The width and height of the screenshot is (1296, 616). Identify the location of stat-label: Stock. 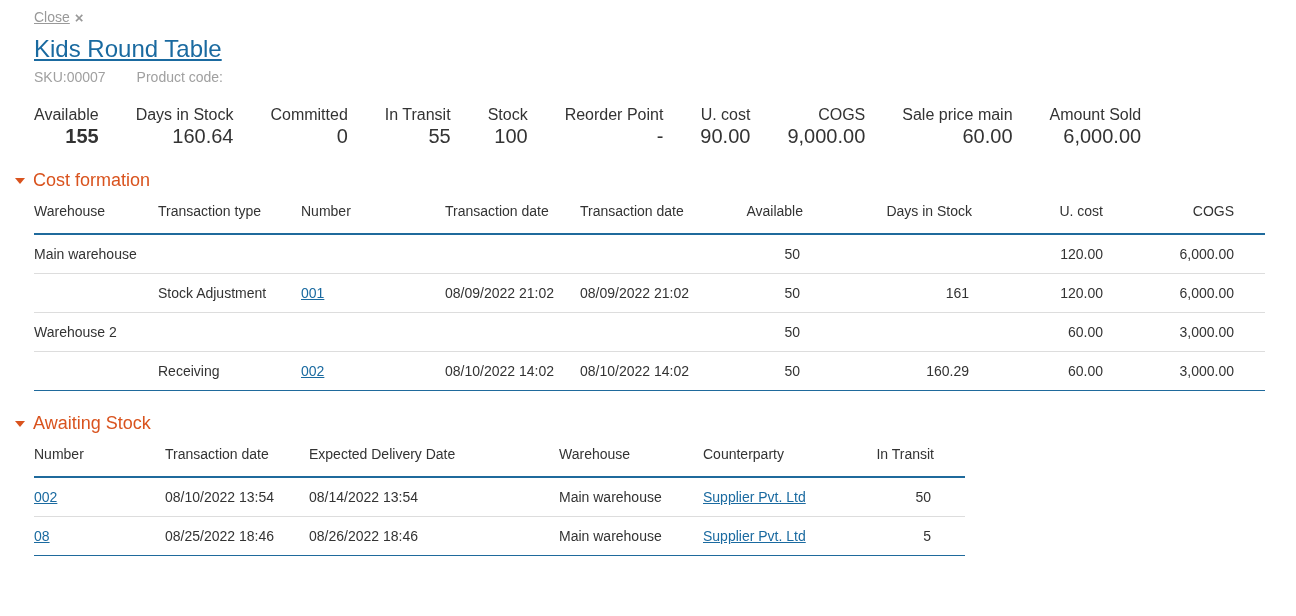
(507, 115).